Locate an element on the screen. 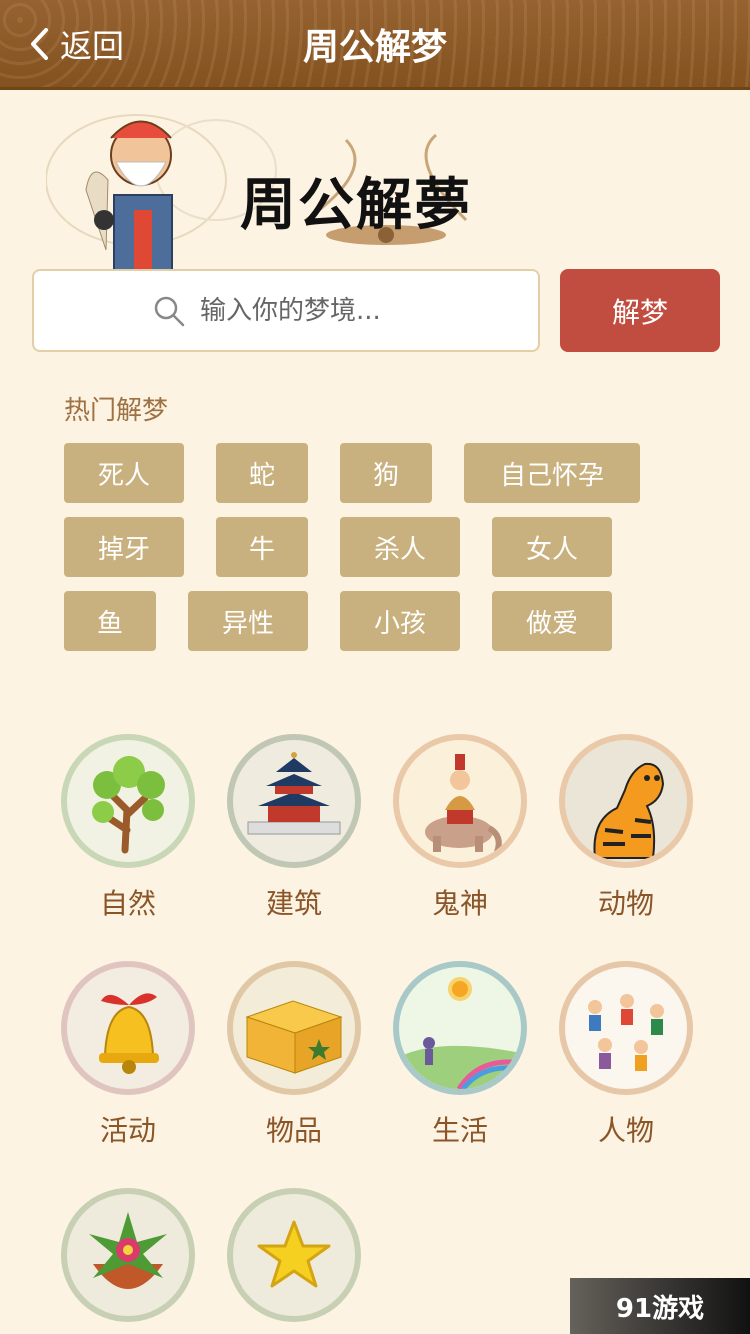  category-label: 人物 is located at coordinates (625, 1130).